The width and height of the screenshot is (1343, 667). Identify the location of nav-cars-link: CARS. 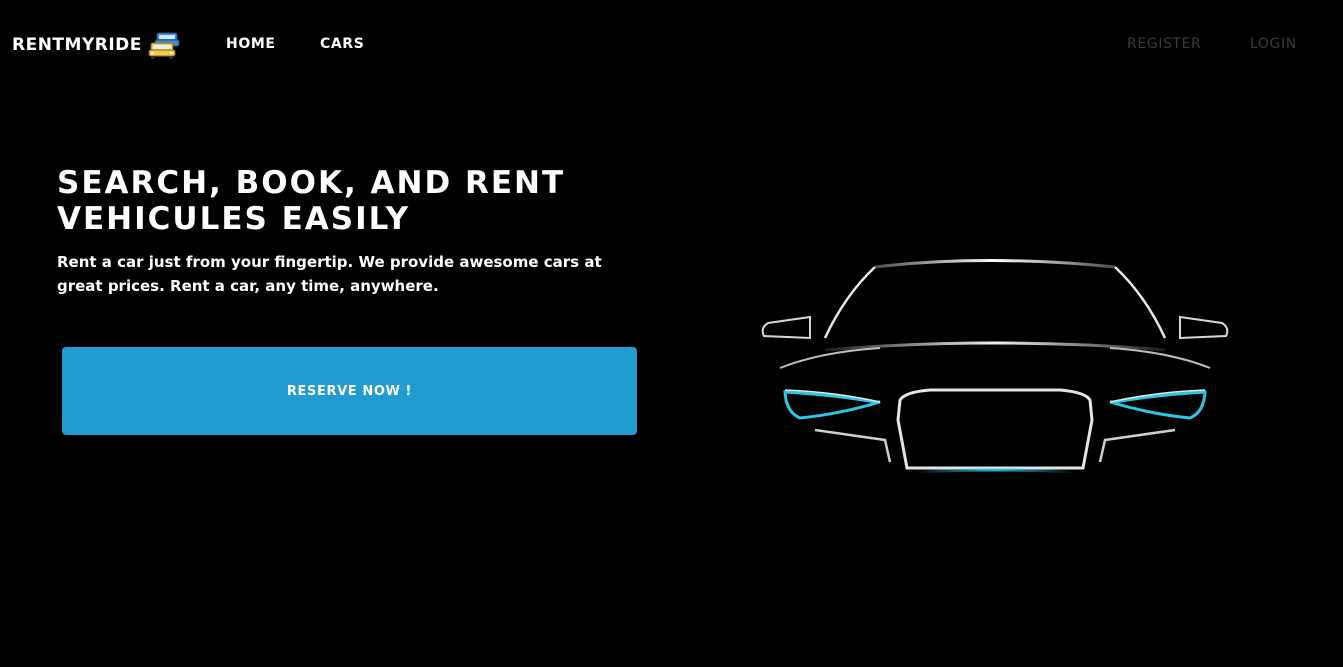
(342, 44).